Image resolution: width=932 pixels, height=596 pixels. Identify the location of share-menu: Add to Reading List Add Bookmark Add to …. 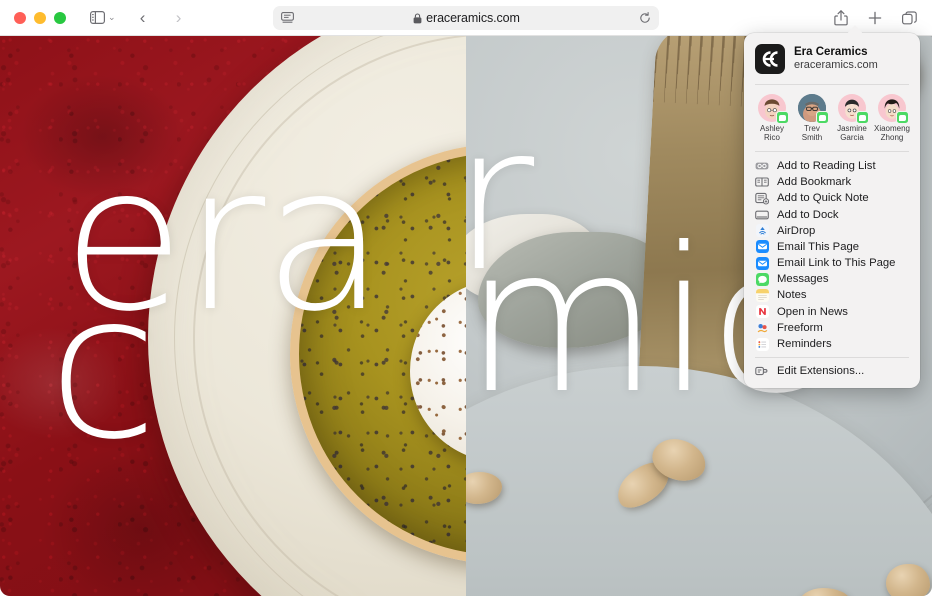
(832, 265).